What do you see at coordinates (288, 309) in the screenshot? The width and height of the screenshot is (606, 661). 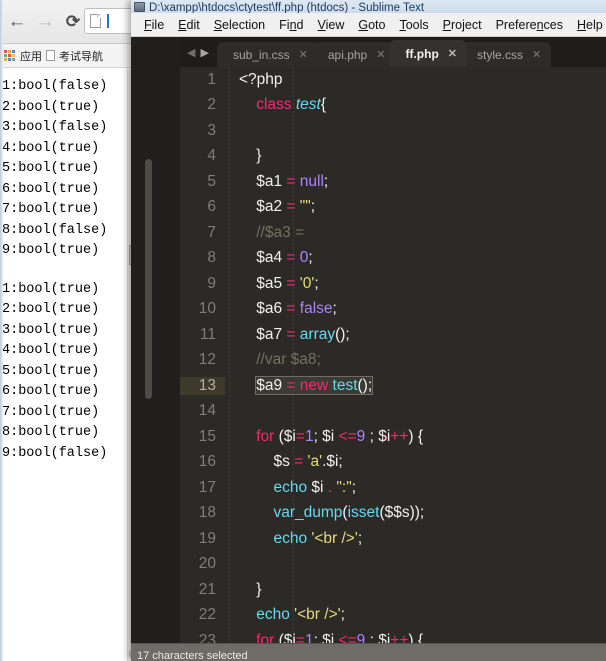 I see `code-text: $a6 = false;` at bounding box center [288, 309].